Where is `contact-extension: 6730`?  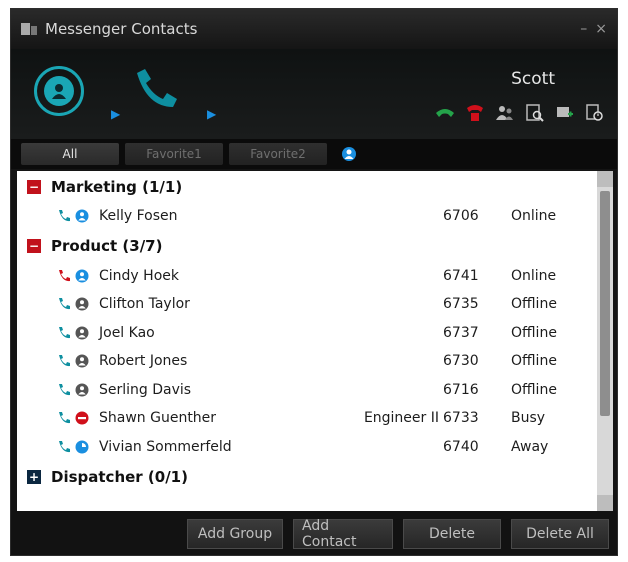 contact-extension: 6730 is located at coordinates (461, 361).